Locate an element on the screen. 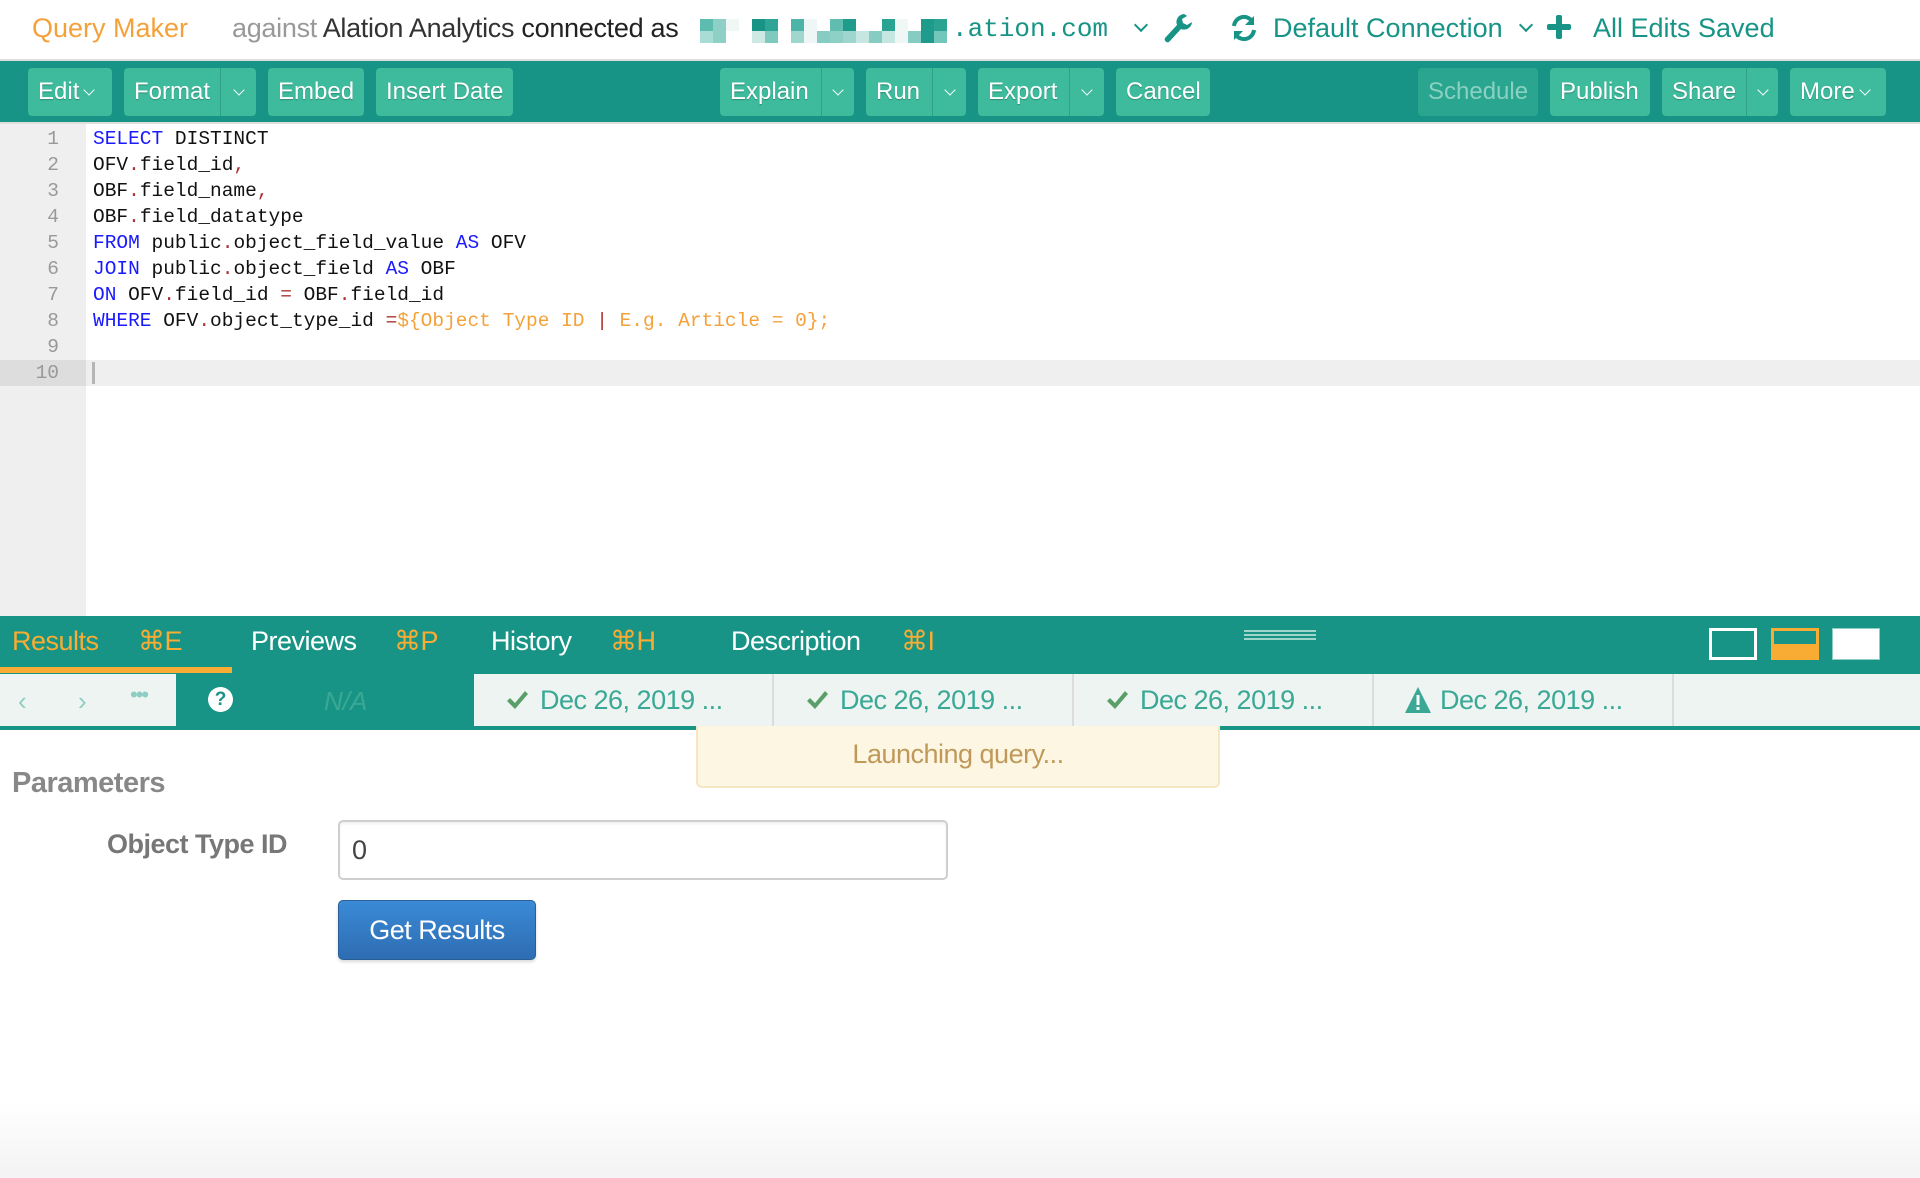 This screenshot has height=1178, width=1920. code-line: 2 OFV.field_id, is located at coordinates (960, 165).